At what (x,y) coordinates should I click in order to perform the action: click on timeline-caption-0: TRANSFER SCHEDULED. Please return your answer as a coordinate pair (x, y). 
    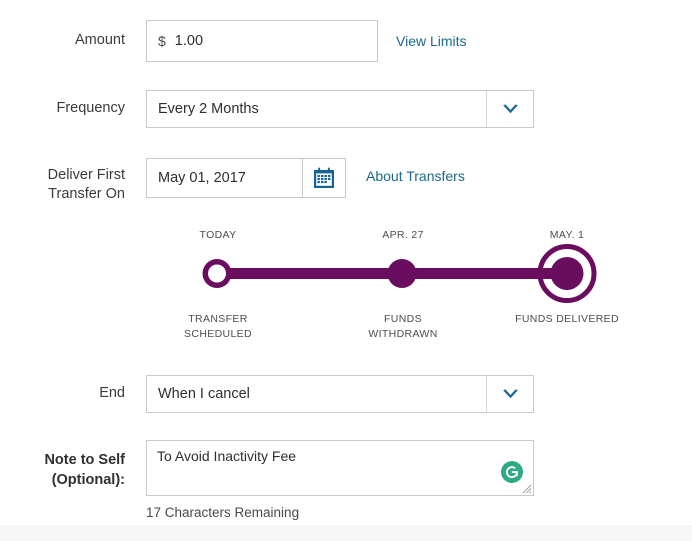
    Looking at the image, I should click on (218, 327).